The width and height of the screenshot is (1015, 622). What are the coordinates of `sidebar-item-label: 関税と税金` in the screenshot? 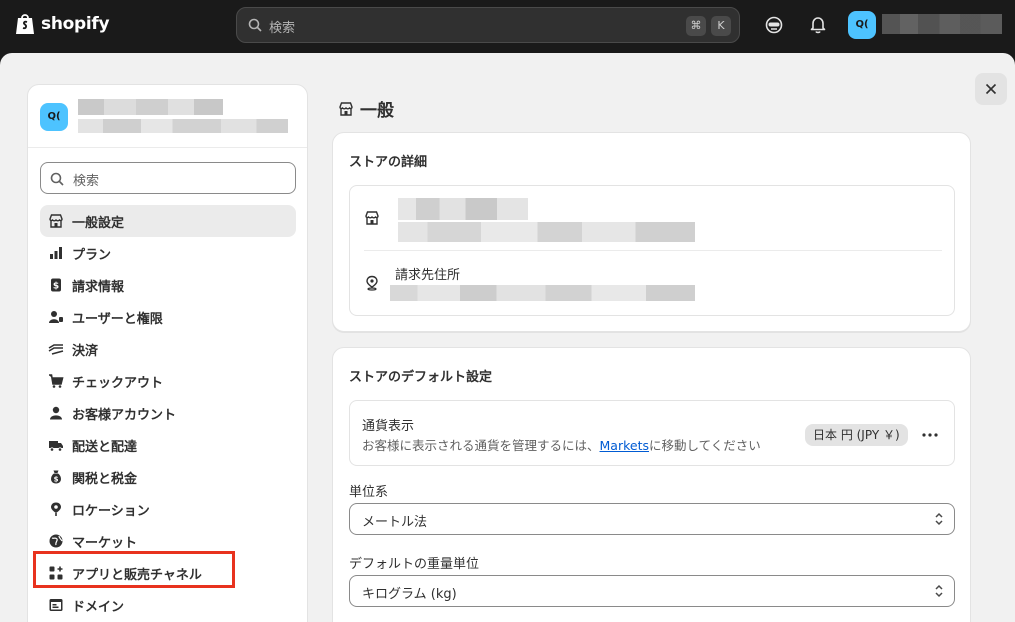 It's located at (105, 479).